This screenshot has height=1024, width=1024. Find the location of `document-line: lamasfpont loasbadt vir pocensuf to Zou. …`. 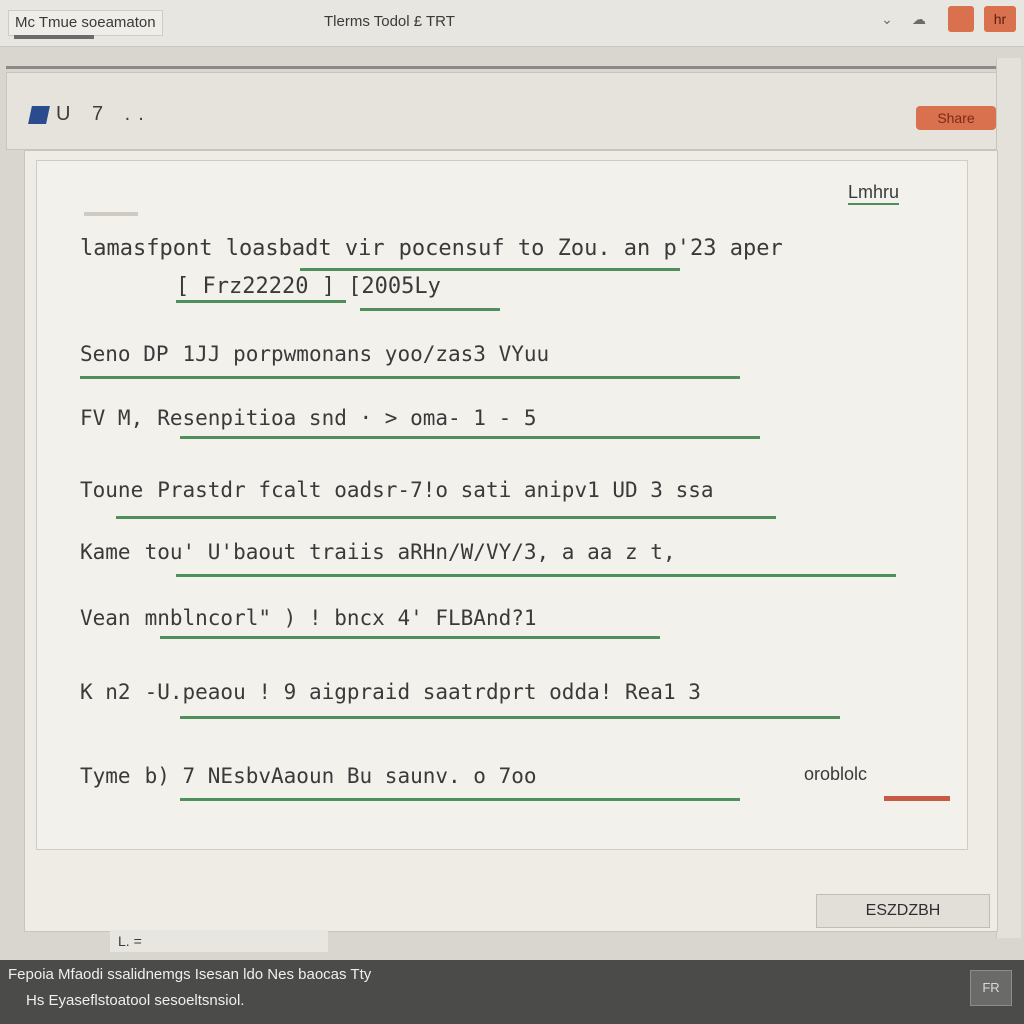

document-line: lamasfpont loasbadt vir pocensuf to Zou. … is located at coordinates (431, 248).